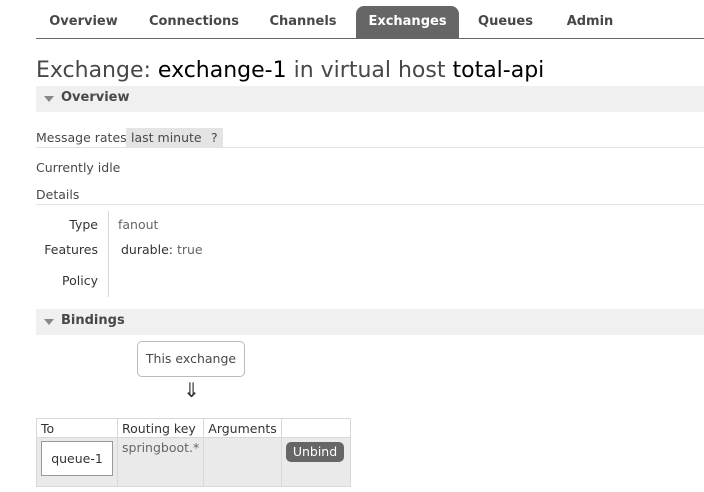 This screenshot has height=492, width=704. What do you see at coordinates (370, 99) in the screenshot?
I see `overview-section-header: Overview` at bounding box center [370, 99].